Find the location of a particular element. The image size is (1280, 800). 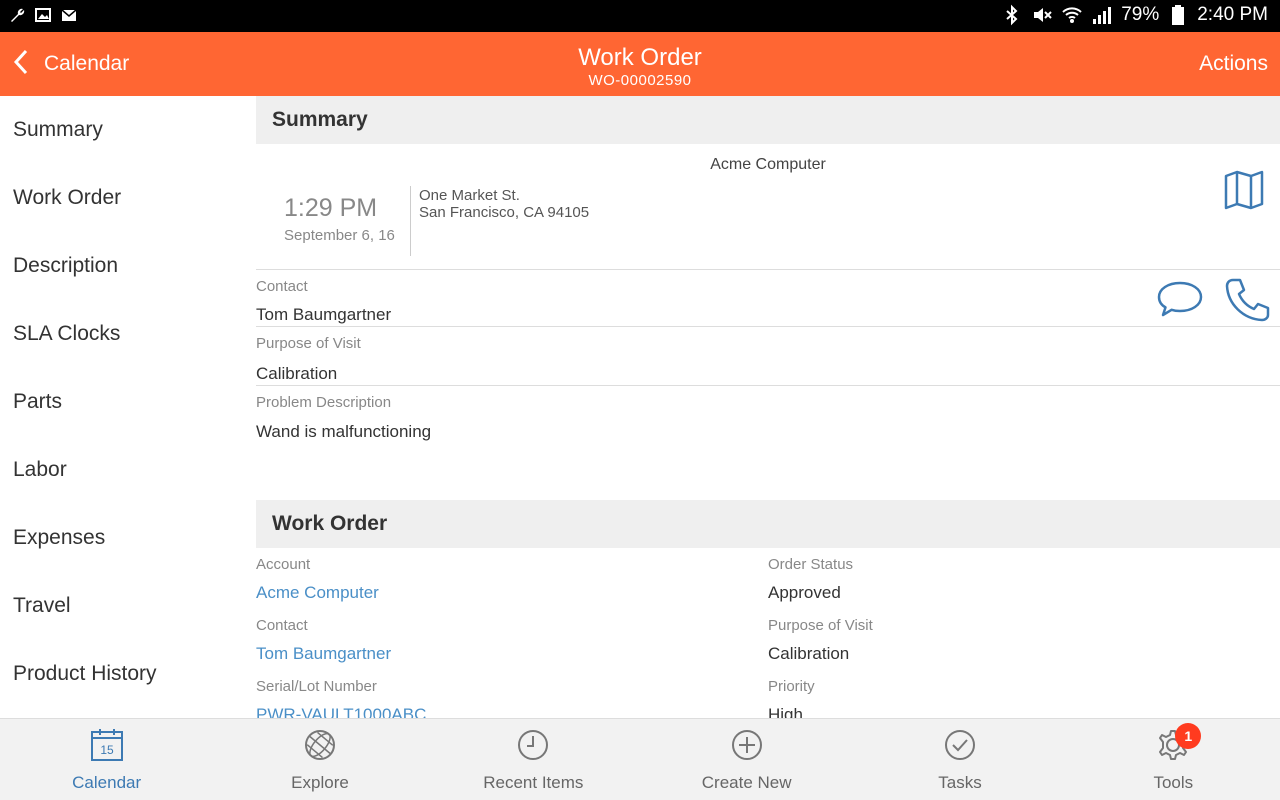

sidebar-item-description: Description is located at coordinates (128, 266).